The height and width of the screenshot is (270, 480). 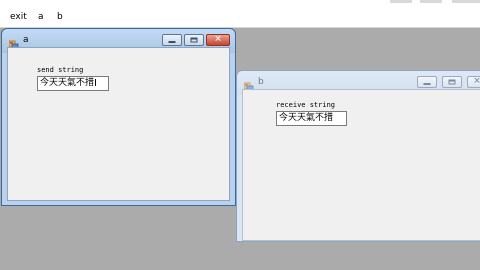 I want to click on window-a-close-button: ✕, so click(x=218, y=40).